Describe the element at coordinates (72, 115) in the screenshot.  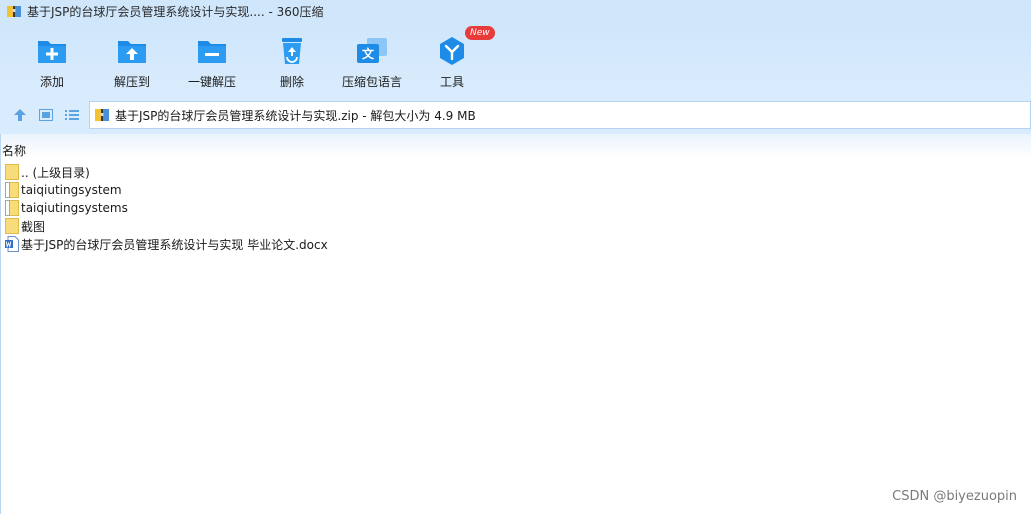
I see `list-view-icon` at that location.